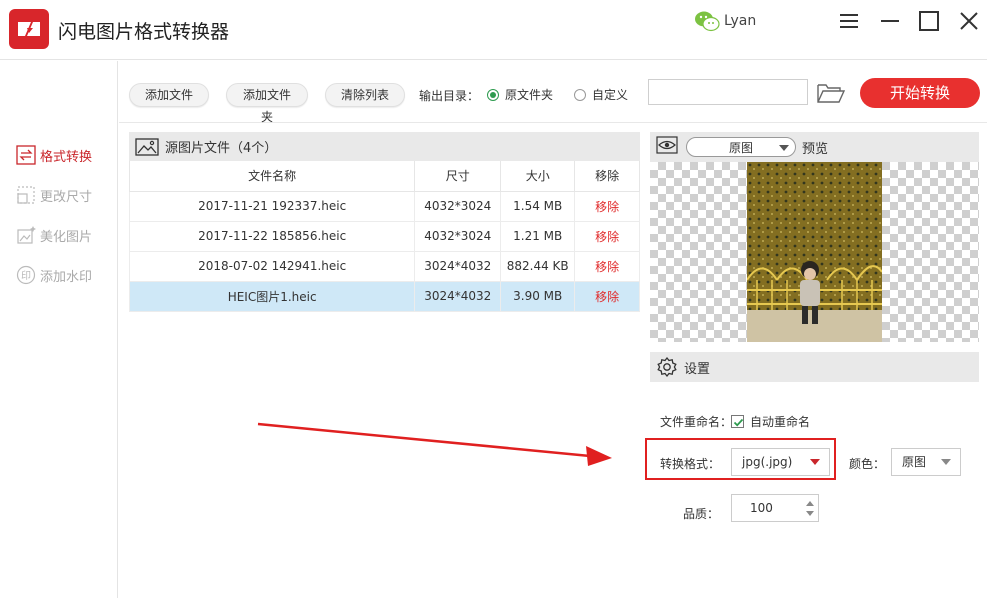 The width and height of the screenshot is (987, 598). Describe the element at coordinates (272, 236) in the screenshot. I see `file-name: 2017-11-22 185856.heic` at that location.